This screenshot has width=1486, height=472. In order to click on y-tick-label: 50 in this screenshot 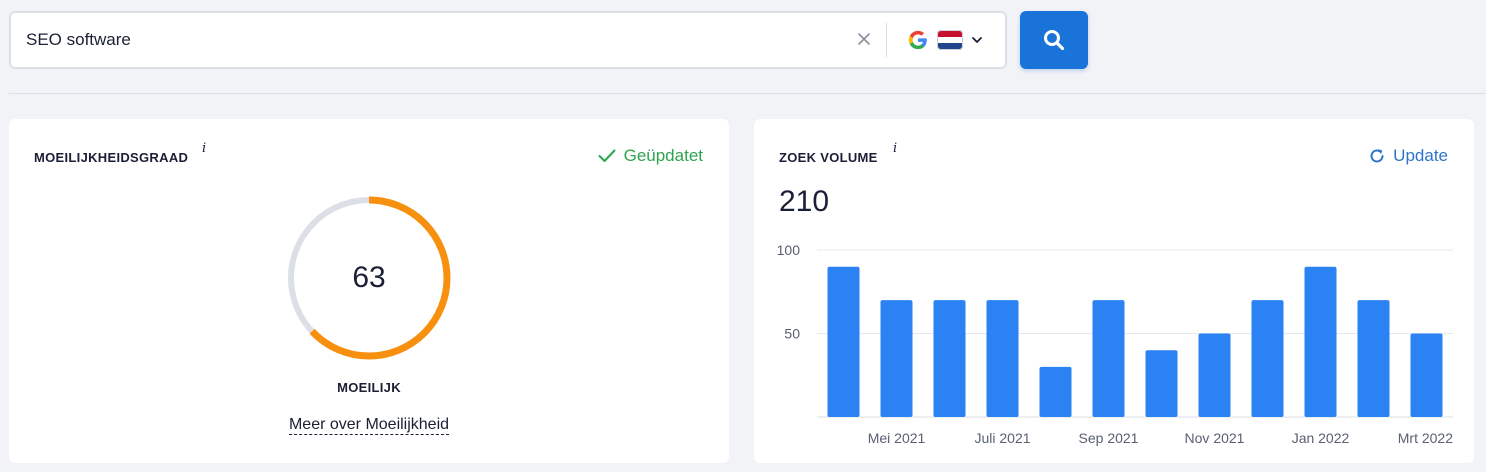, I will do `click(792, 334)`.